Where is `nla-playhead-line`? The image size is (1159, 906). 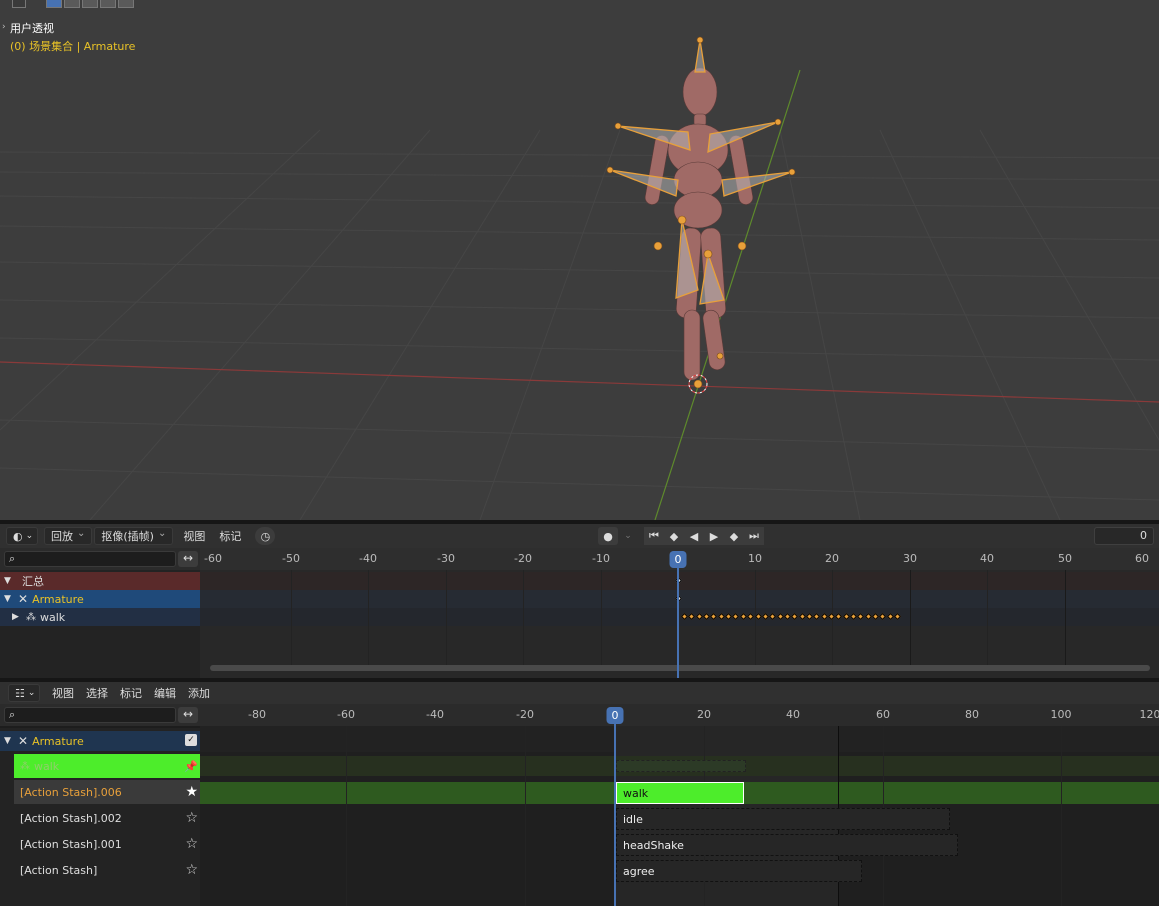 nla-playhead-line is located at coordinates (615, 812).